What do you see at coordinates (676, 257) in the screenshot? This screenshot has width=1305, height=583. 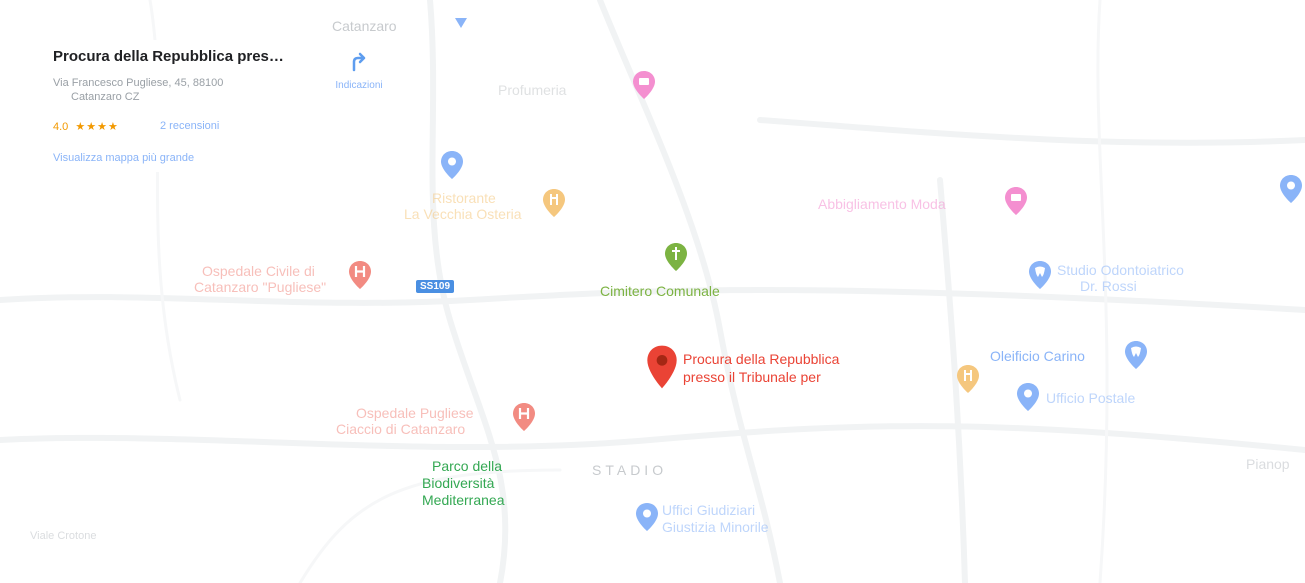 I see `cemetery-pin-icon` at bounding box center [676, 257].